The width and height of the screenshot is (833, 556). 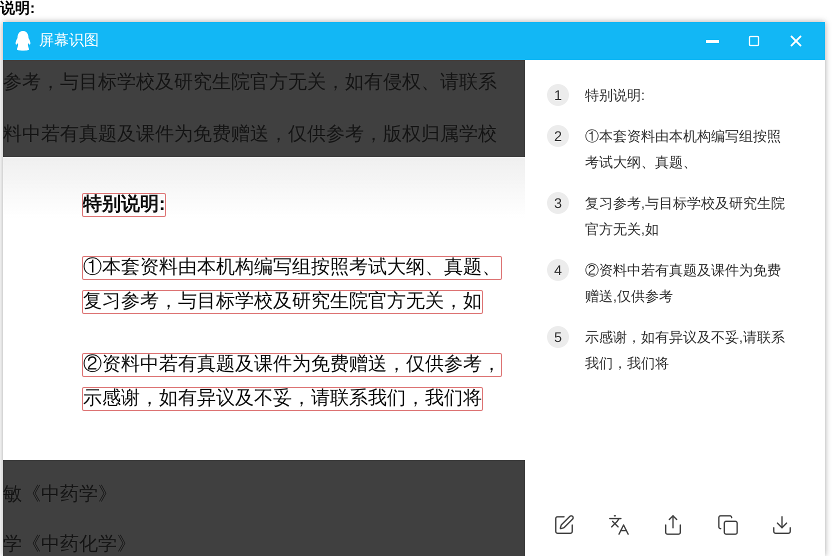 I want to click on share-icon, so click(x=673, y=525).